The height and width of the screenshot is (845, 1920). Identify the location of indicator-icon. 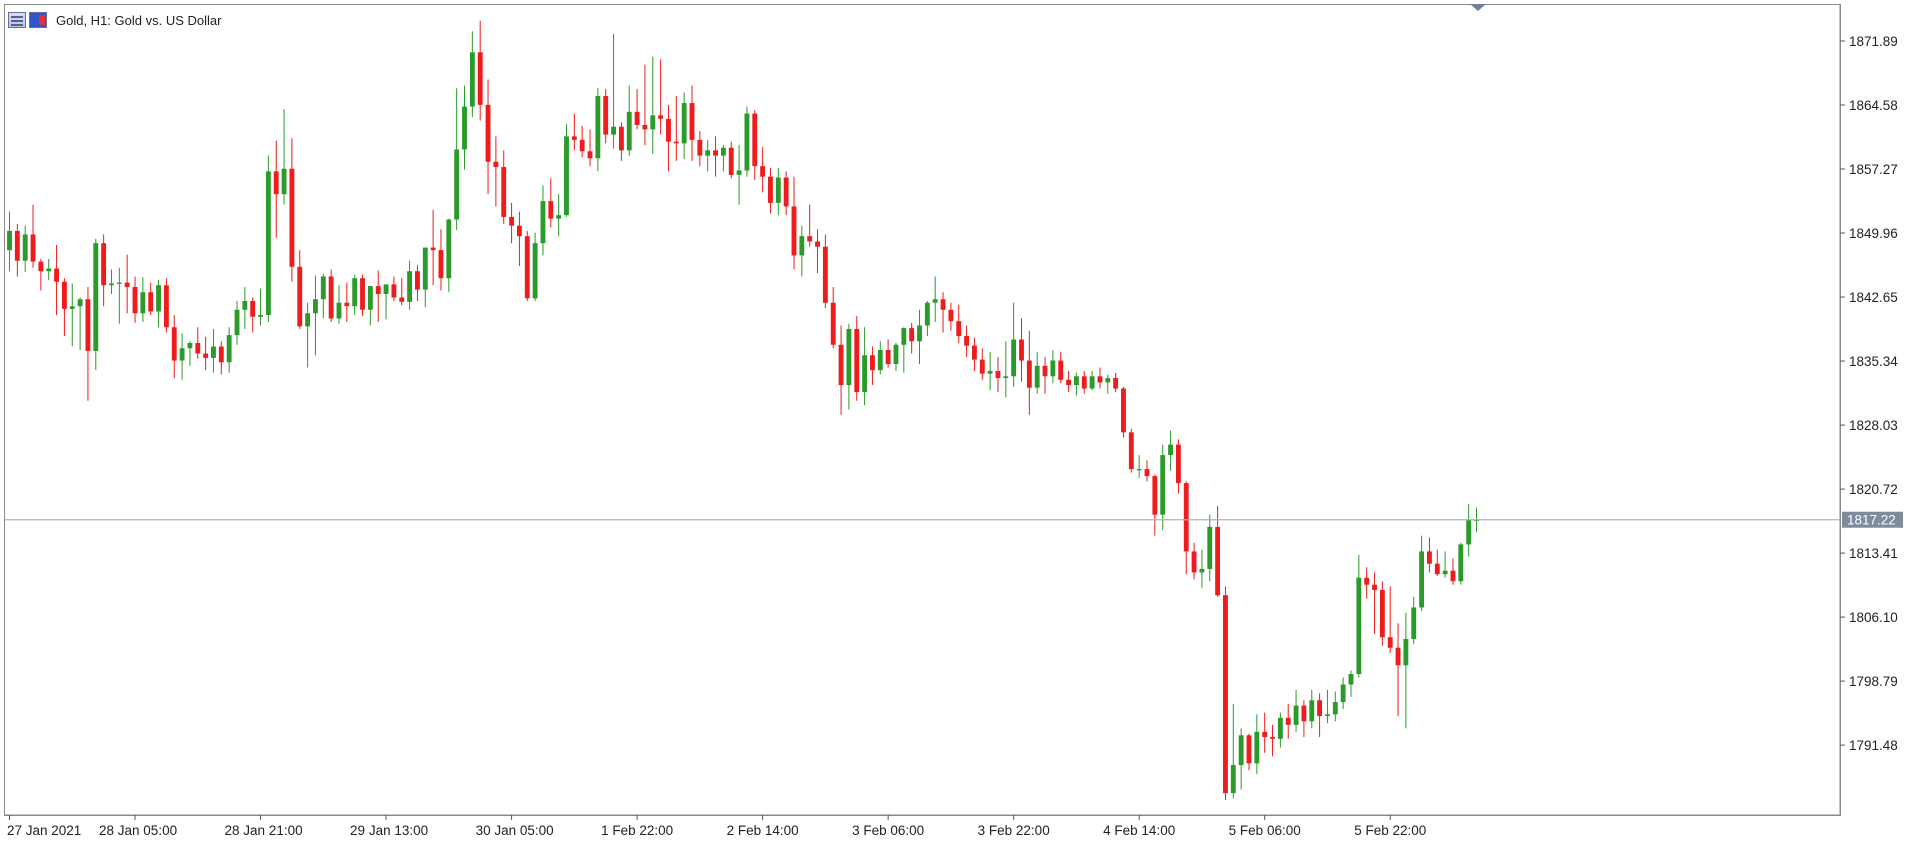
(38, 20).